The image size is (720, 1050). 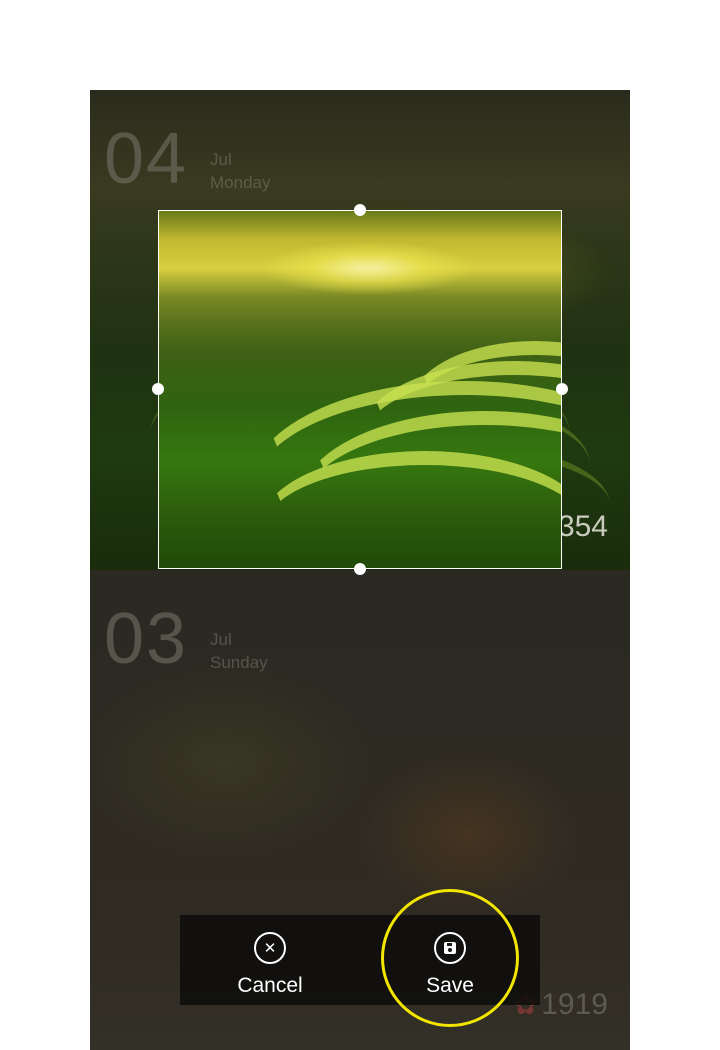 I want to click on crop-handle-top, so click(x=360, y=210).